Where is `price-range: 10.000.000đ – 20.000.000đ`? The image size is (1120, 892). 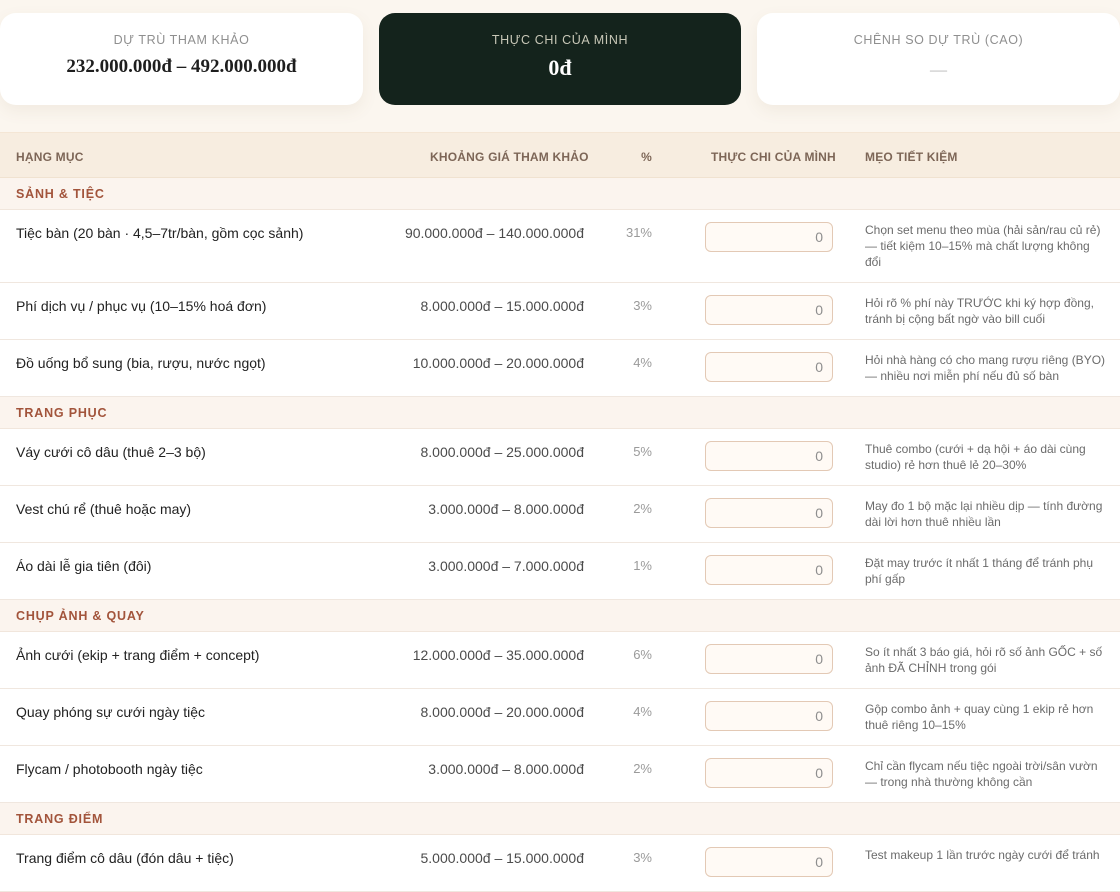 price-range: 10.000.000đ – 20.000.000đ is located at coordinates (498, 363).